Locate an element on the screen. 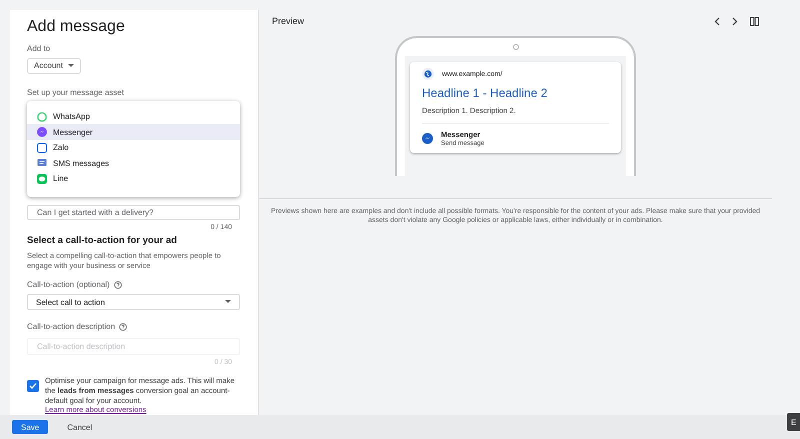  globe-icon is located at coordinates (428, 74).